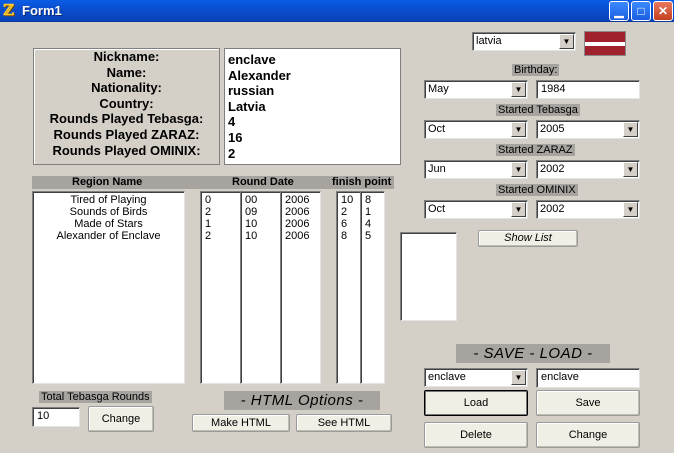  Describe the element at coordinates (126, 88) in the screenshot. I see `nationality-label: Nationality:` at that location.